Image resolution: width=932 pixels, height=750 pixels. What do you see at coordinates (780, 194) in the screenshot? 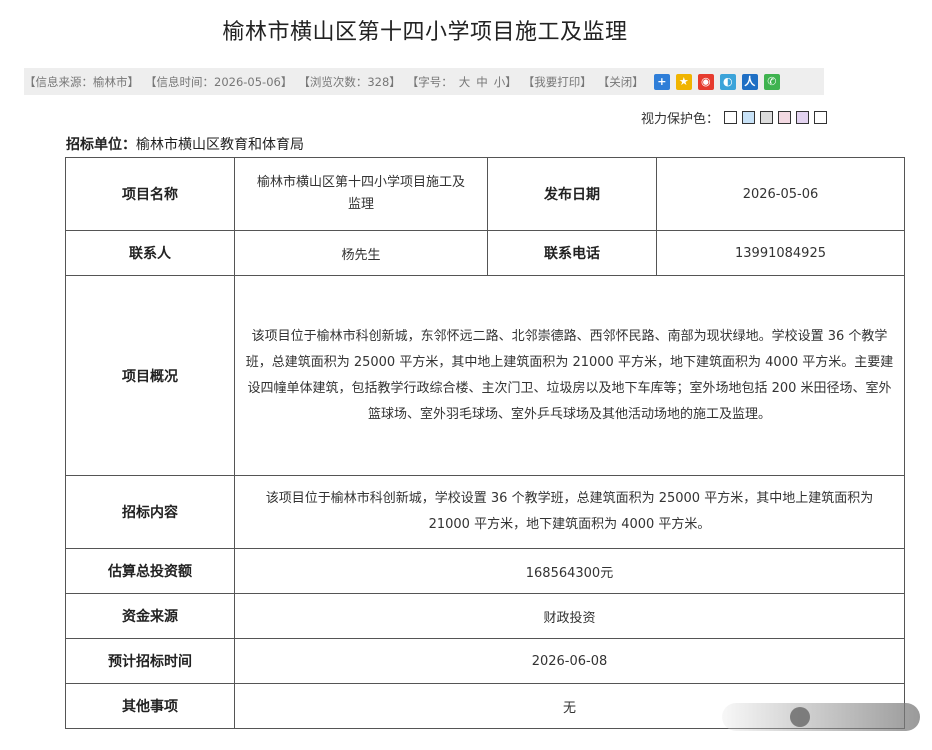
I see `publish-date-value: 2026-05-06` at bounding box center [780, 194].